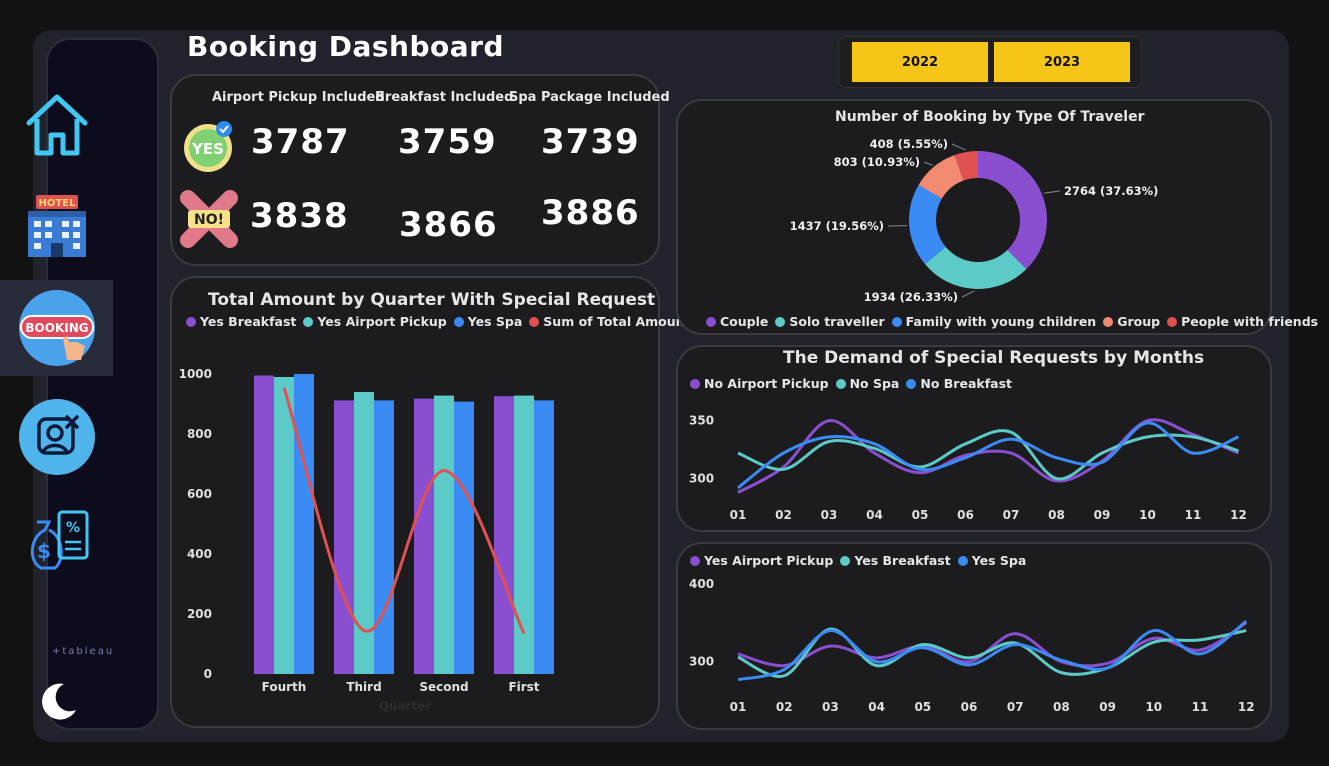  What do you see at coordinates (920, 62) in the screenshot?
I see `year-button-2022: 2022` at bounding box center [920, 62].